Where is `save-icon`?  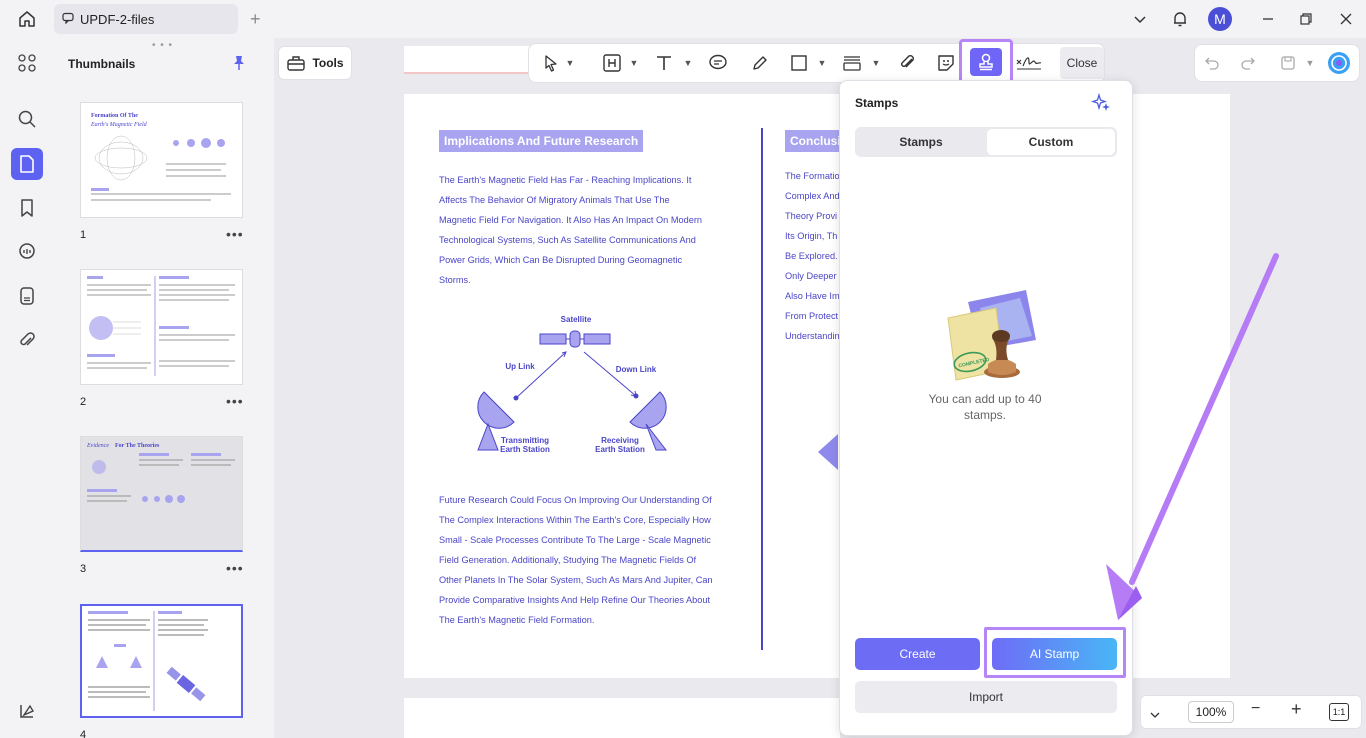
save-icon is located at coordinates (1288, 63).